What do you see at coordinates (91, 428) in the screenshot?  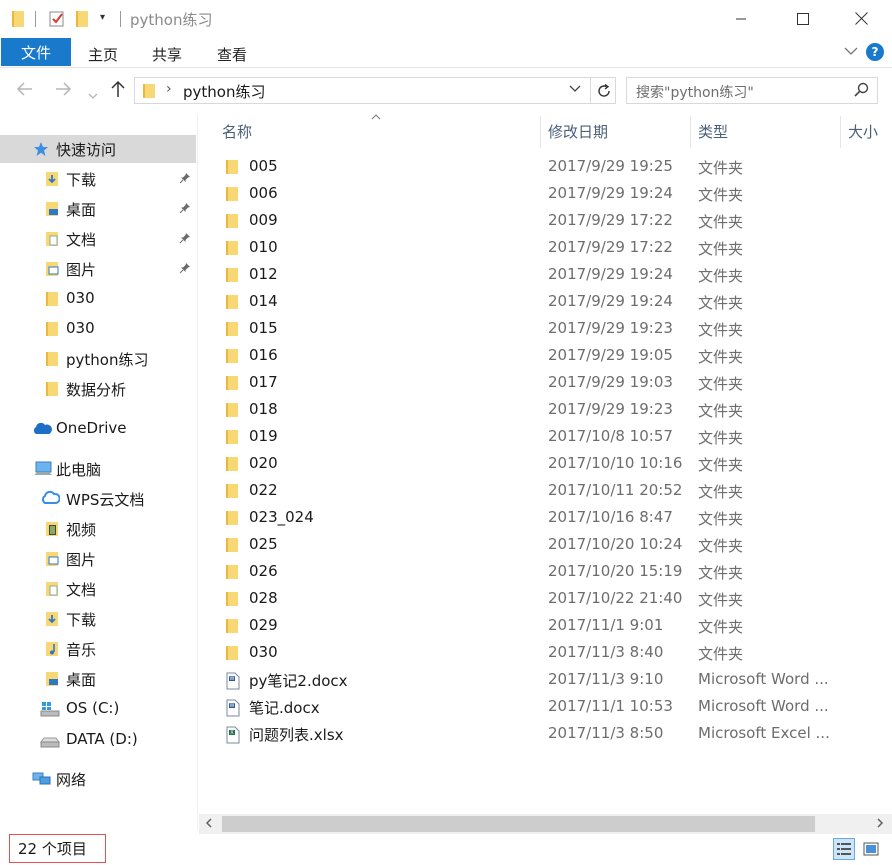 I see `sidebar-item-label: OneDrive` at bounding box center [91, 428].